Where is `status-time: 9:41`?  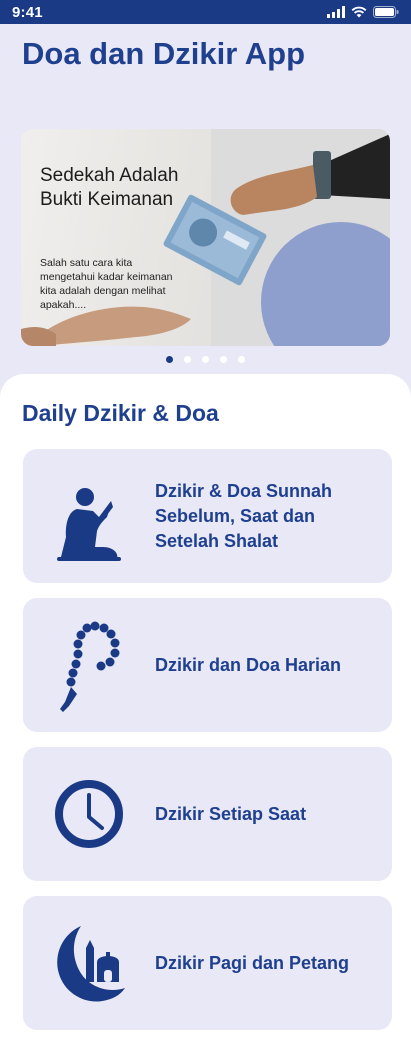 status-time: 9:41 is located at coordinates (27, 12).